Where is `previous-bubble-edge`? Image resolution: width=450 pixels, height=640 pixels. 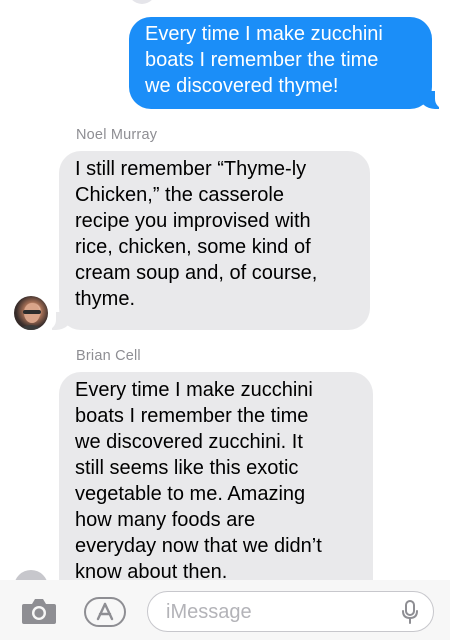 previous-bubble-edge is located at coordinates (142, 2).